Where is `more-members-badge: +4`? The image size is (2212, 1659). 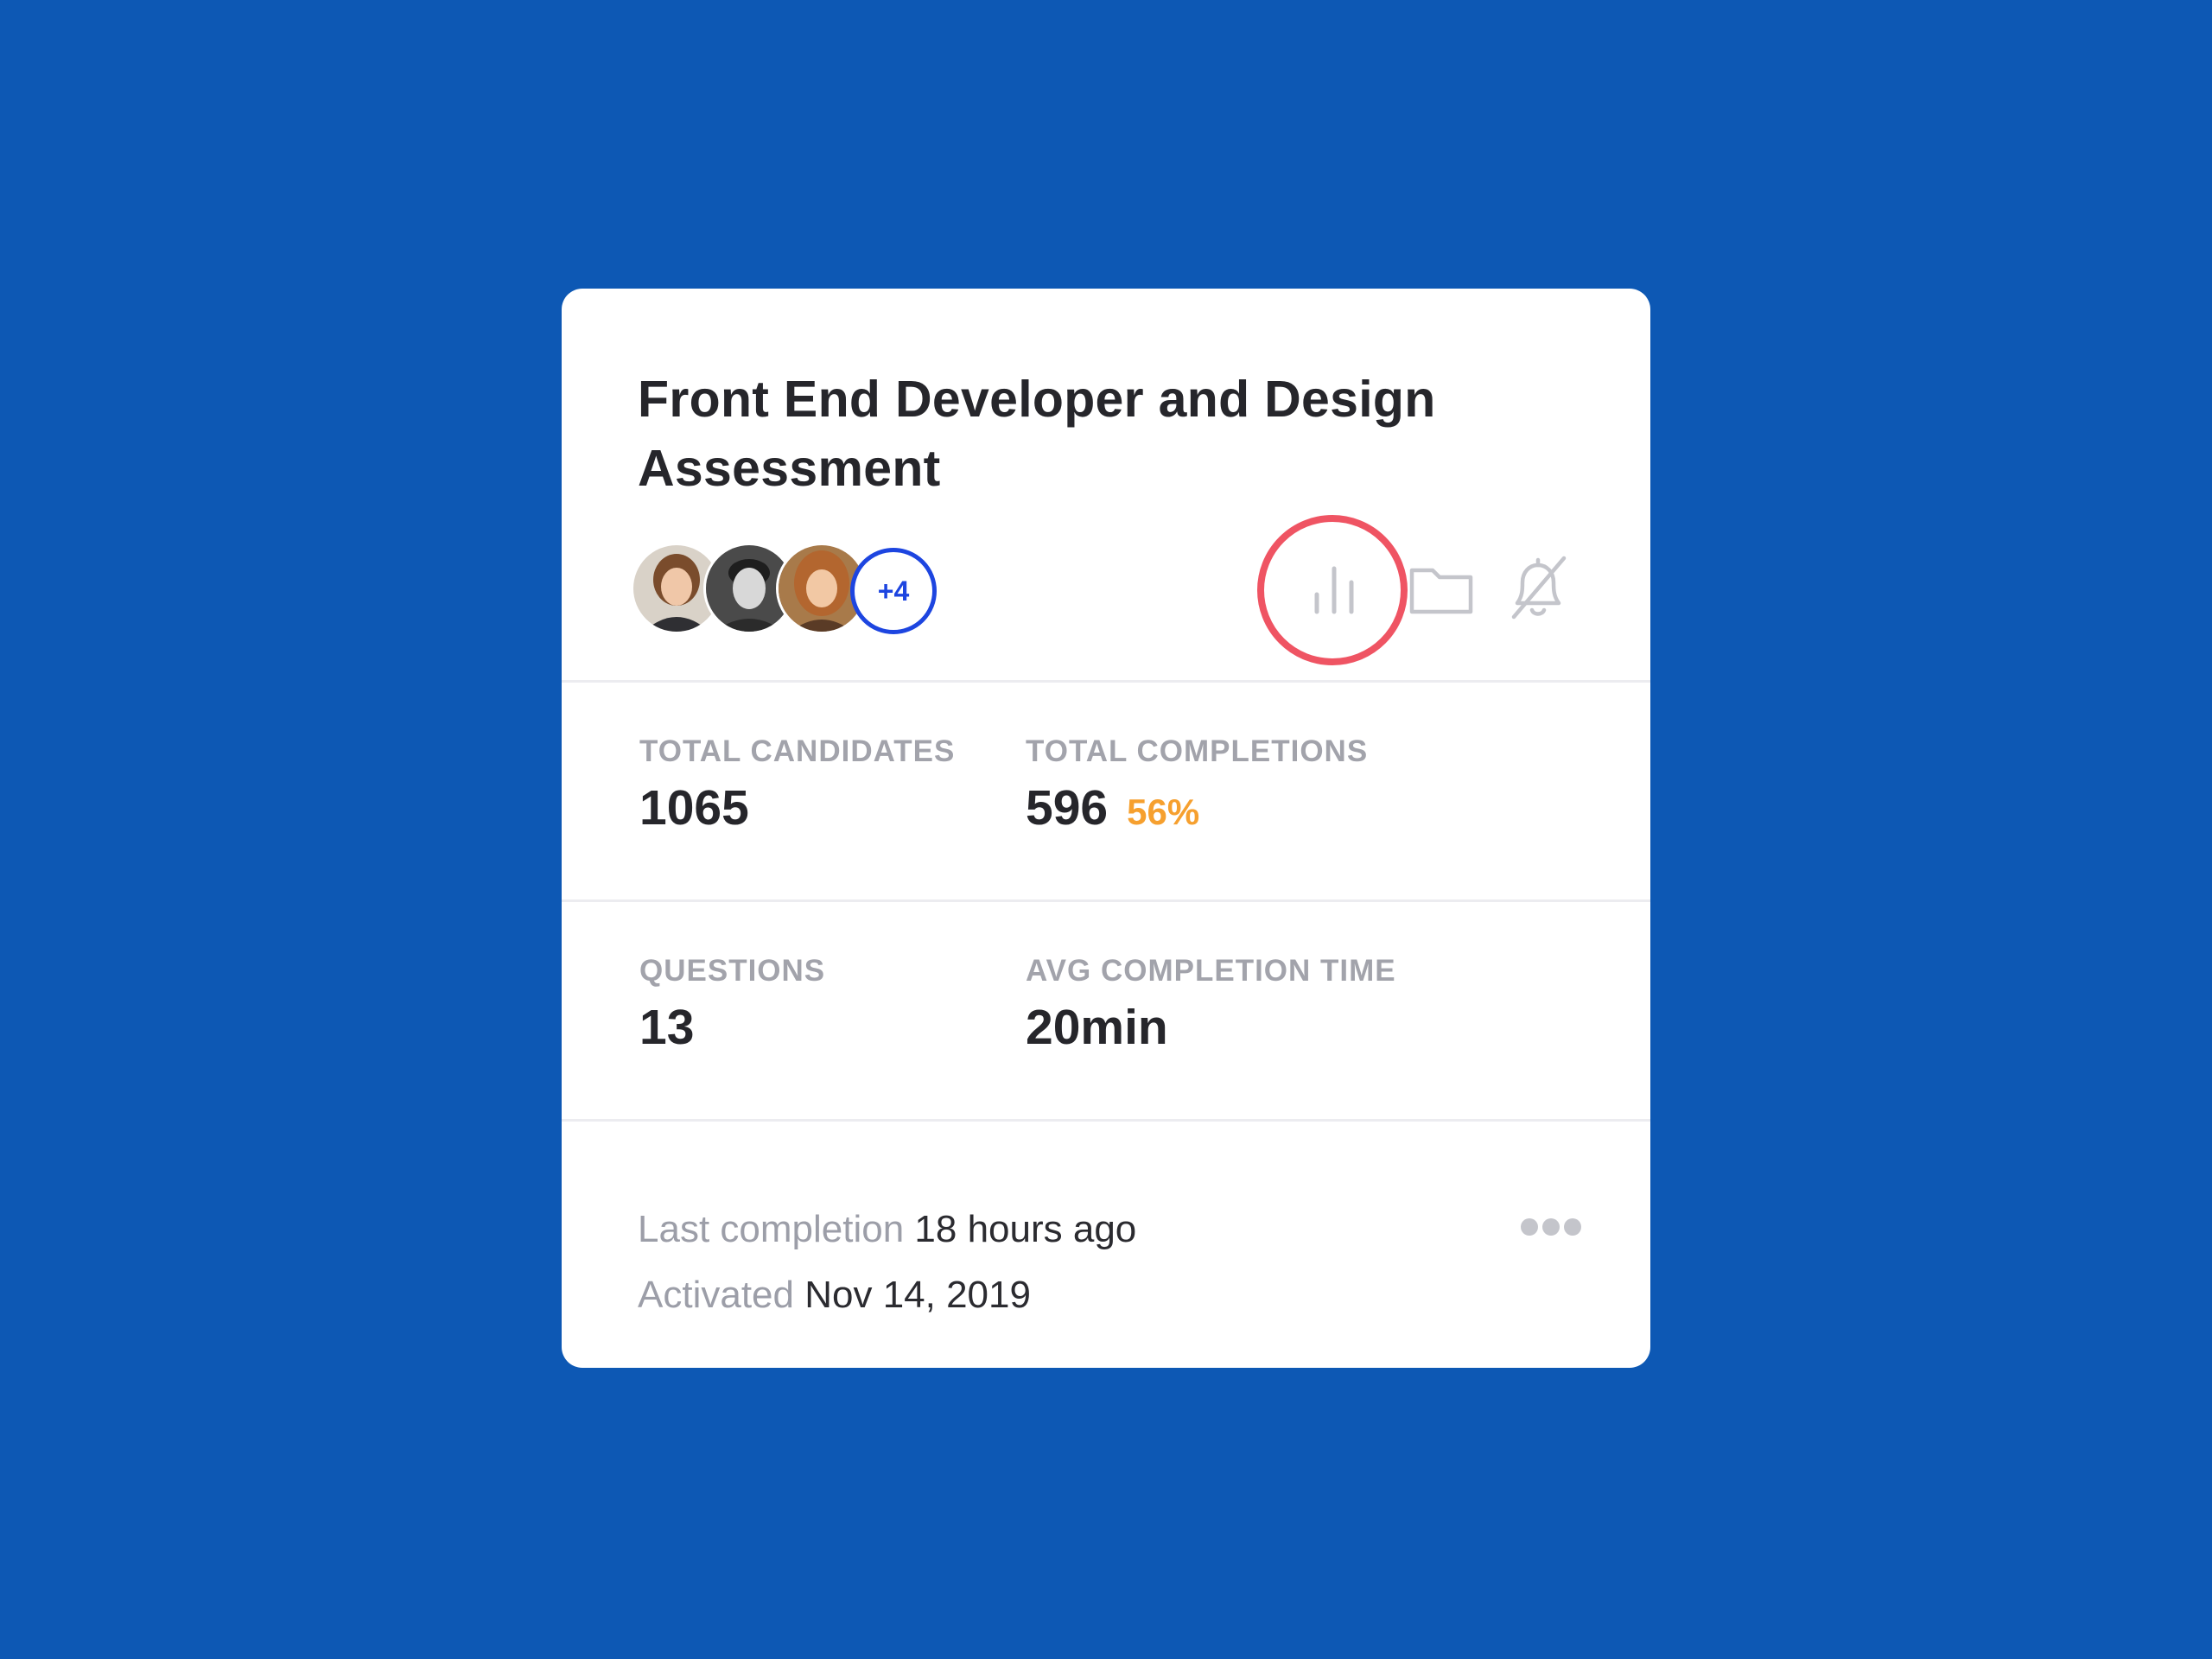
more-members-badge: +4 is located at coordinates (893, 591).